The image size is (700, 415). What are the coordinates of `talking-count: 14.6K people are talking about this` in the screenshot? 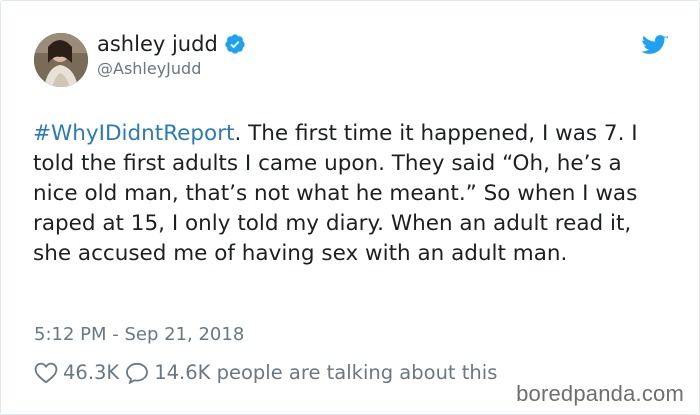 It's located at (326, 372).